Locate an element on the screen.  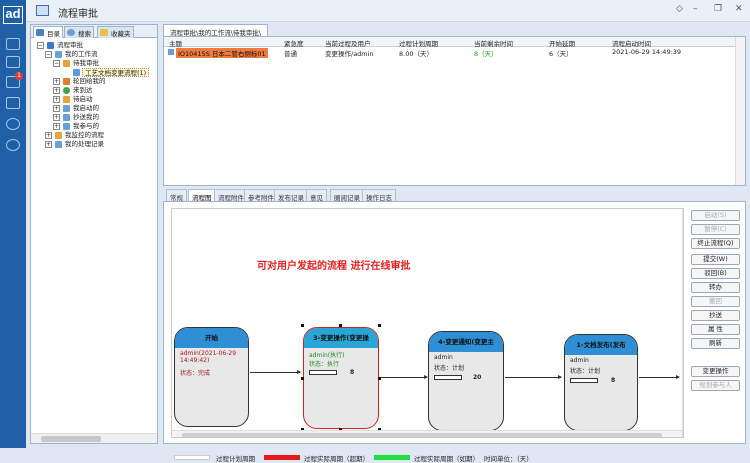
tab-review-log: 圈阅记录 is located at coordinates (347, 195).